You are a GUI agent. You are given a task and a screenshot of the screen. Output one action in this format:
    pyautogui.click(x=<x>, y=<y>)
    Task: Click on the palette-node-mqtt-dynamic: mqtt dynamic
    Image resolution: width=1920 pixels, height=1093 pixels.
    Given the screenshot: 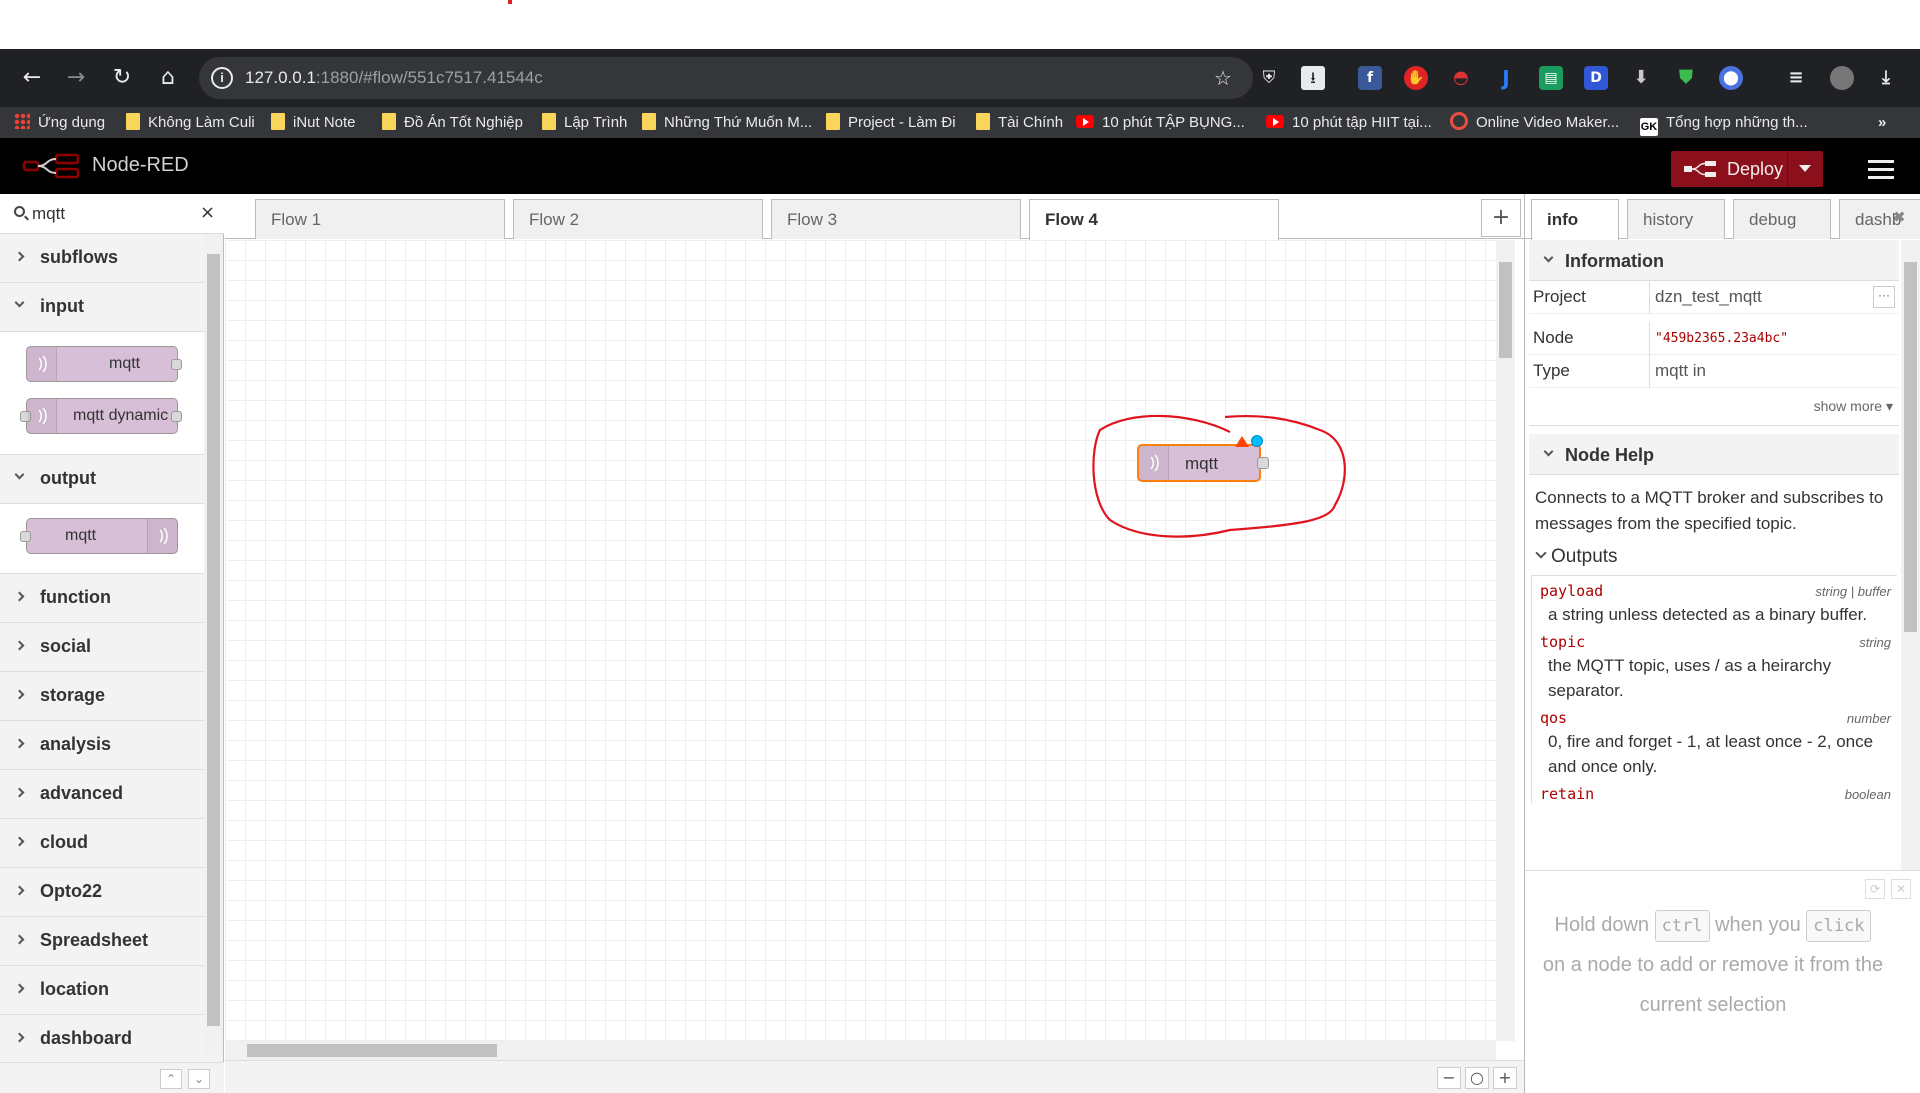 What is the action you would take?
    pyautogui.click(x=101, y=416)
    